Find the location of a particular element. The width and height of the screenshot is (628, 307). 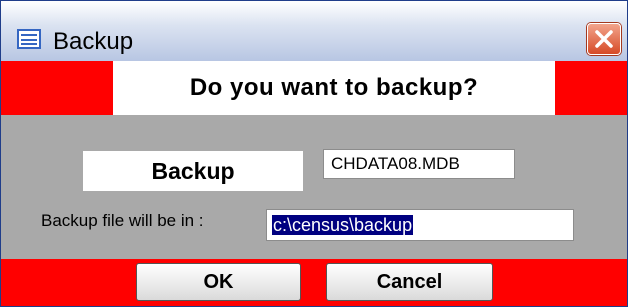

close-icon is located at coordinates (604, 39).